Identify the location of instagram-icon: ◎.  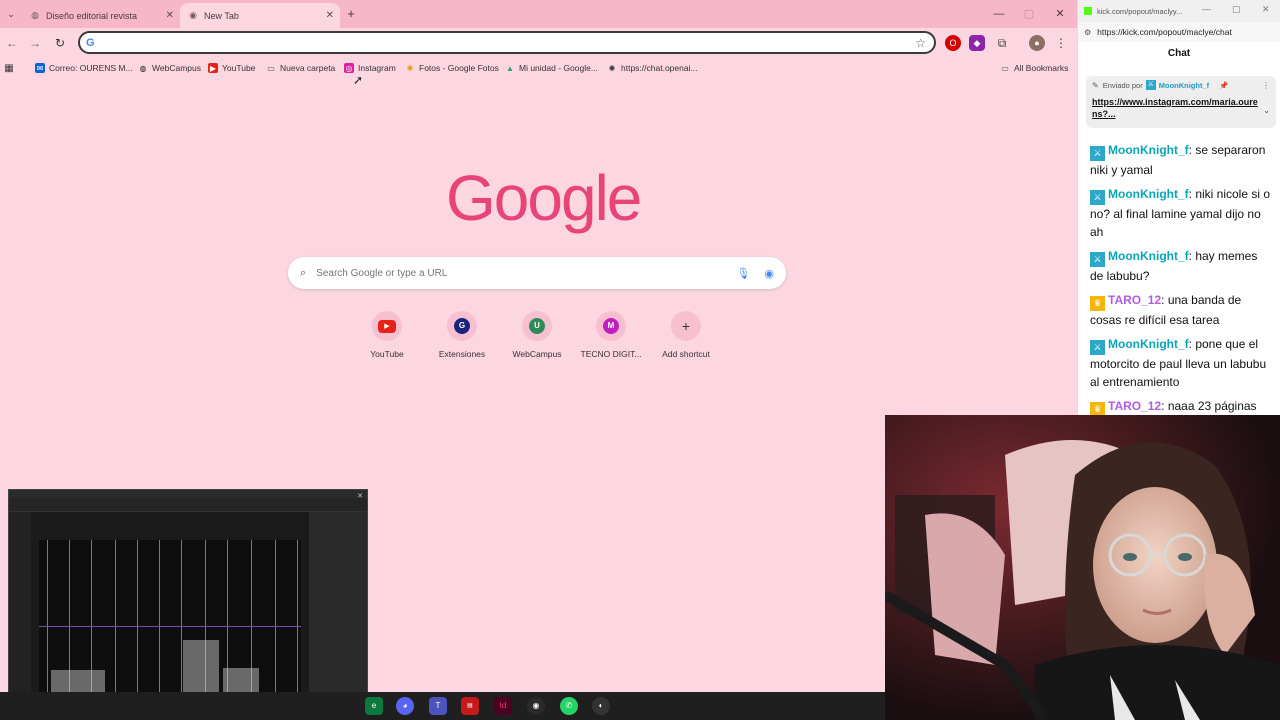
(349, 68).